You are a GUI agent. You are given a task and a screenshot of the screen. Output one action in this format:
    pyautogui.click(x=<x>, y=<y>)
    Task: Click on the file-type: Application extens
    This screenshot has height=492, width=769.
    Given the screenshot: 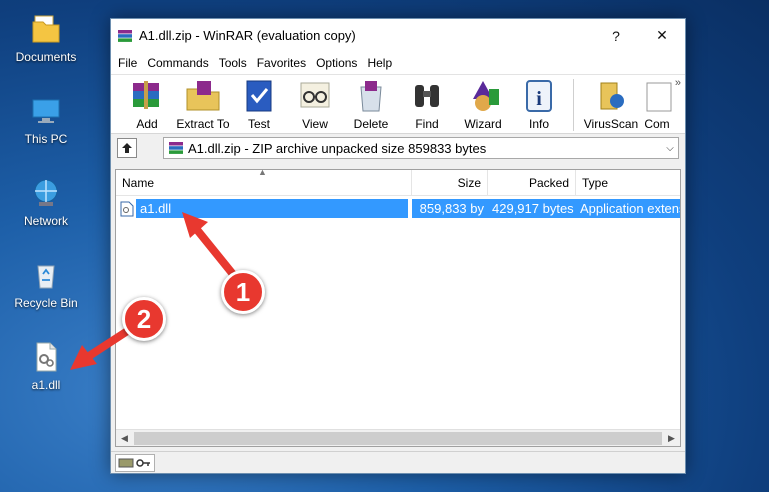 What is the action you would take?
    pyautogui.click(x=628, y=208)
    